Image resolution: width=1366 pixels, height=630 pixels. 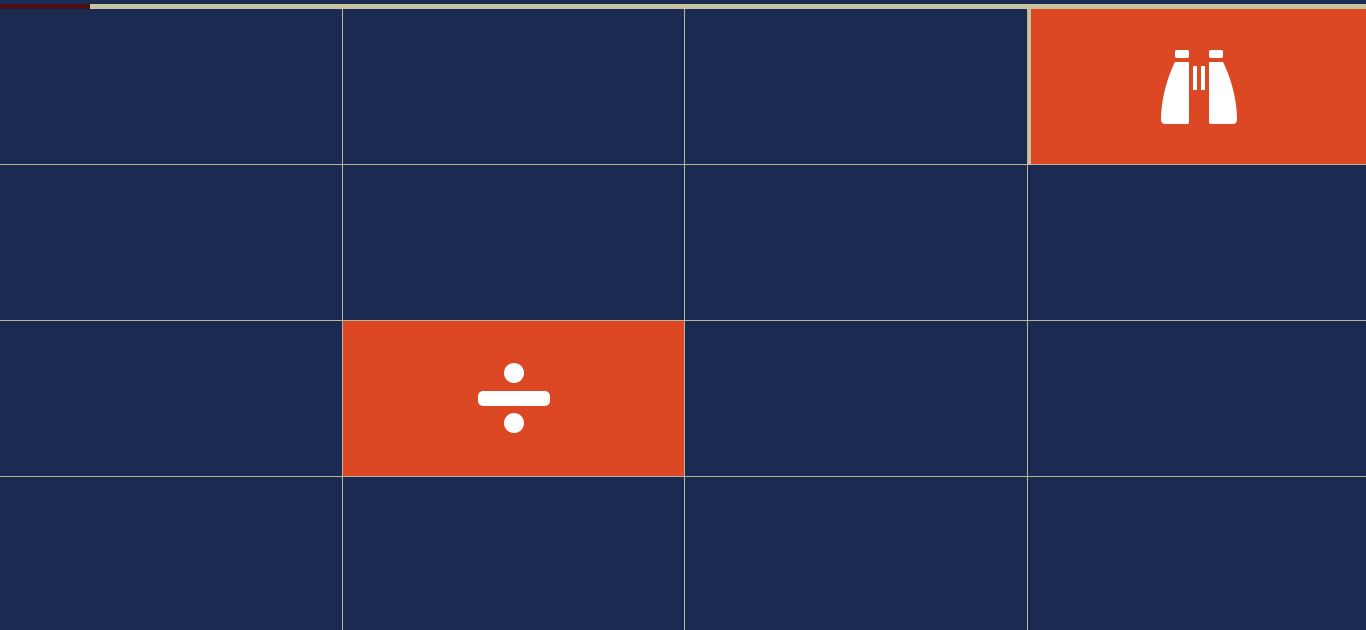 I want to click on tile-r2-c0, so click(x=171, y=399).